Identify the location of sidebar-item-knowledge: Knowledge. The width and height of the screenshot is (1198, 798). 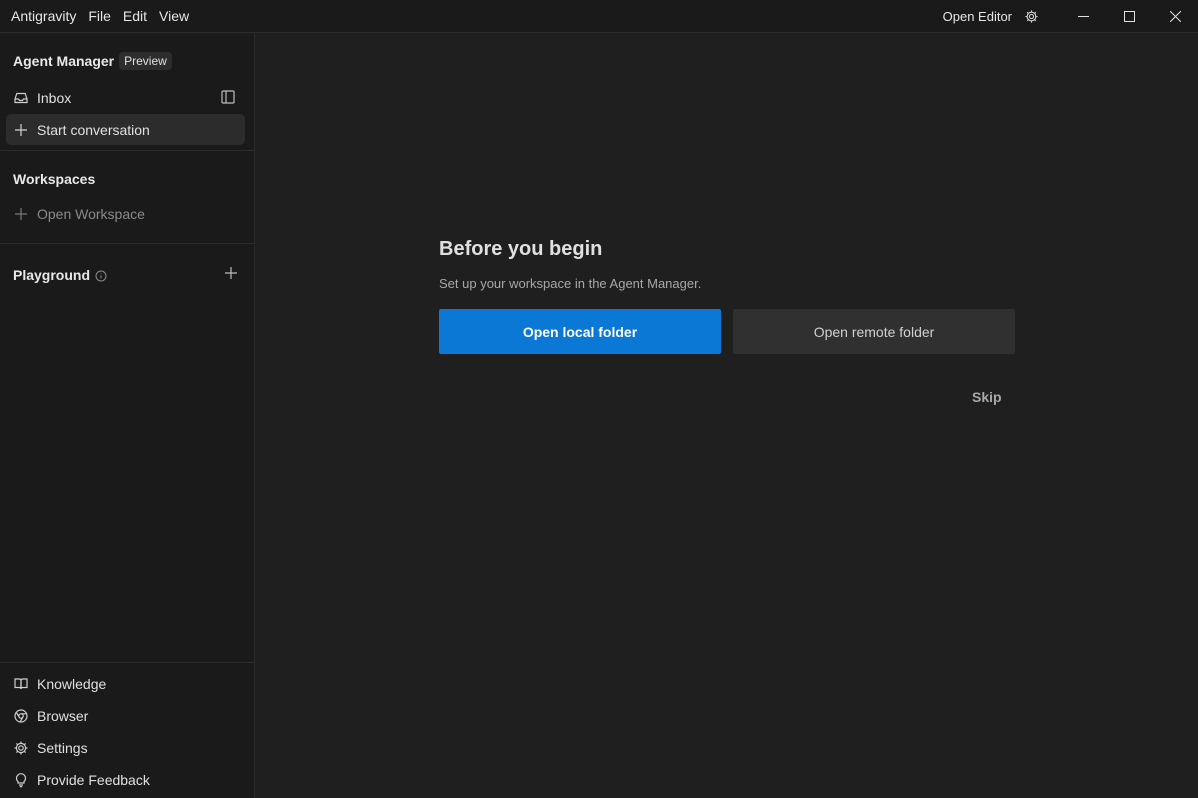
(59, 684).